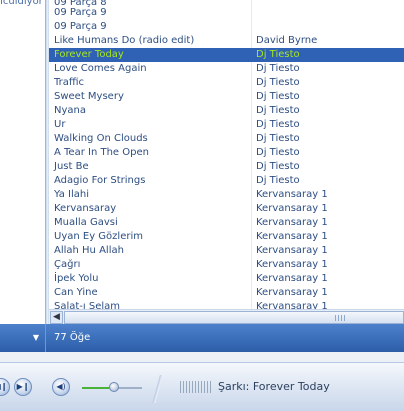  Describe the element at coordinates (226, 195) in the screenshot. I see `track-row: Ya Ilahi Kervansaray 1` at that location.